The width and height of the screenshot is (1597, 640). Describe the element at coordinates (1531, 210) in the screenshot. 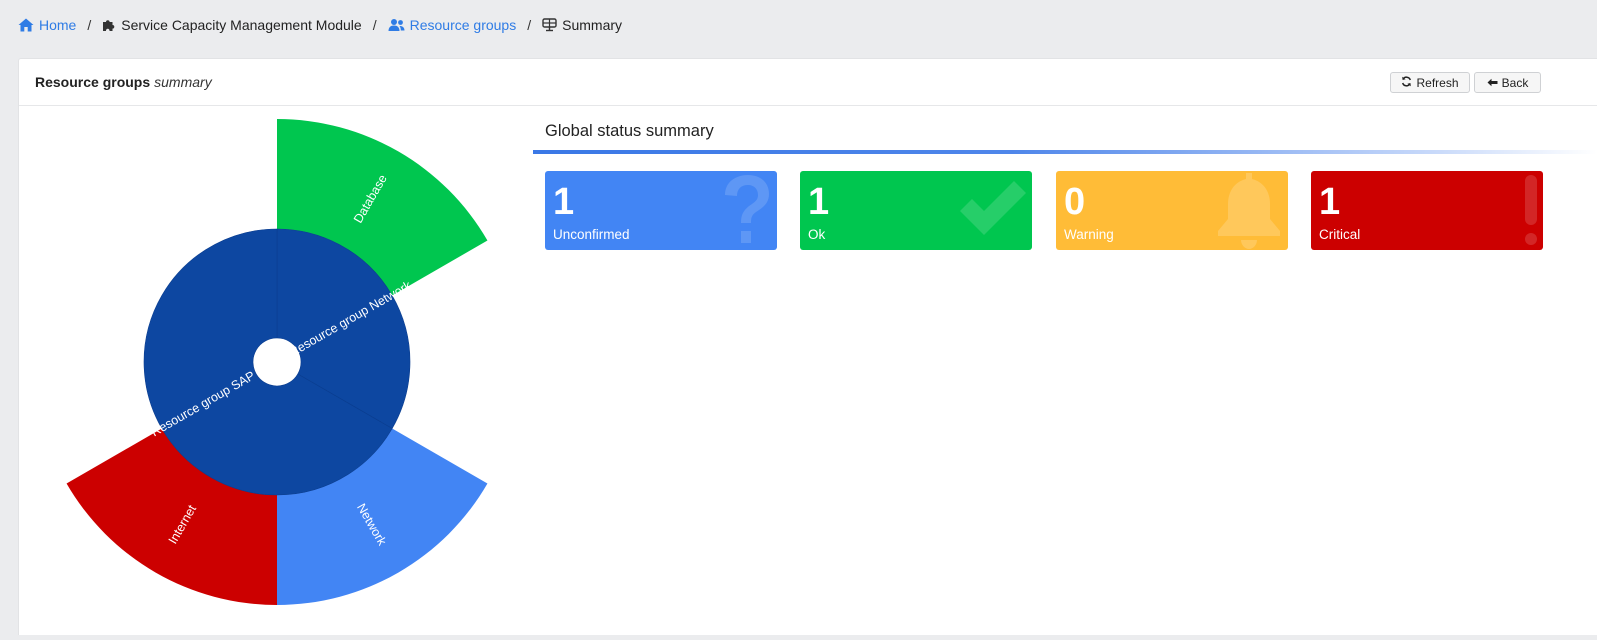

I see `exclamation-icon` at that location.